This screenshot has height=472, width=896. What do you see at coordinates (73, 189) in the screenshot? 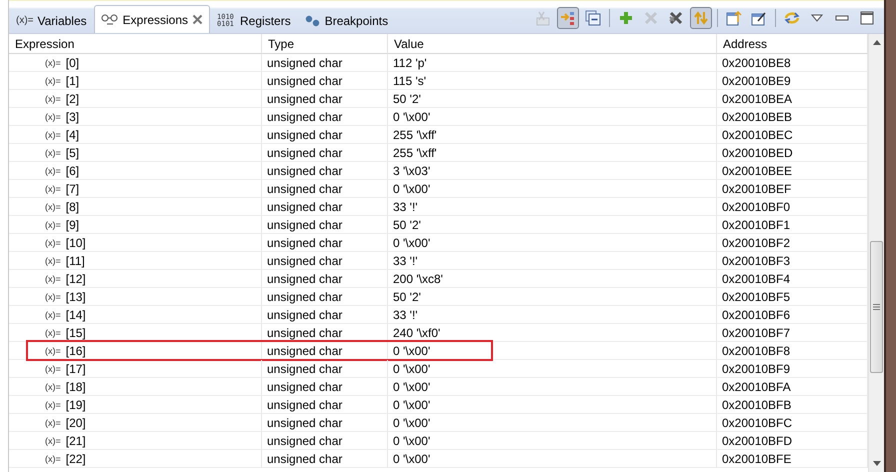
I see `expression-name: [7]` at bounding box center [73, 189].